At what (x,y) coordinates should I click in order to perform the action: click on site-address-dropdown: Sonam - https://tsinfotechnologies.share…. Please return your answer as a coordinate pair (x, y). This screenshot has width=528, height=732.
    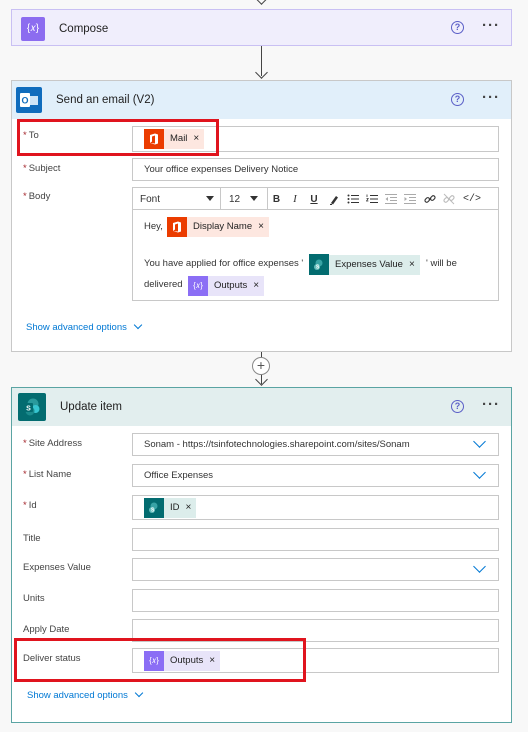
    Looking at the image, I should click on (315, 444).